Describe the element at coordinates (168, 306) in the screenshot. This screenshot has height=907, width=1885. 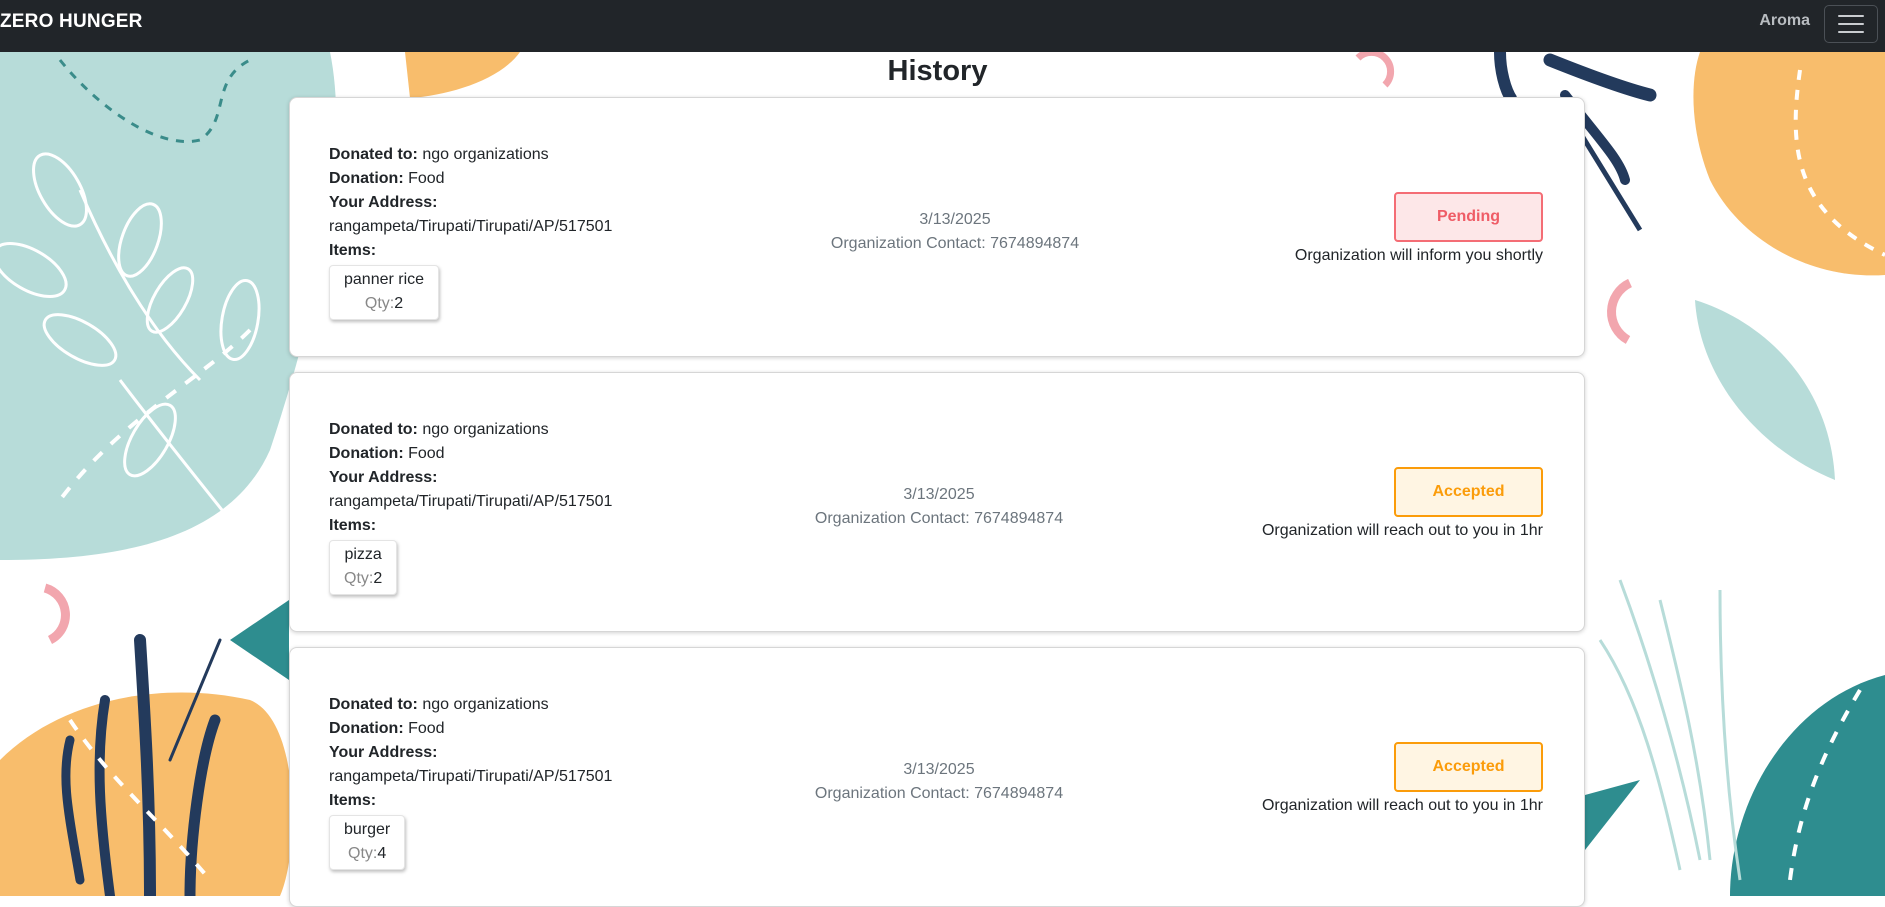
I see `leaf-blob-shape` at that location.